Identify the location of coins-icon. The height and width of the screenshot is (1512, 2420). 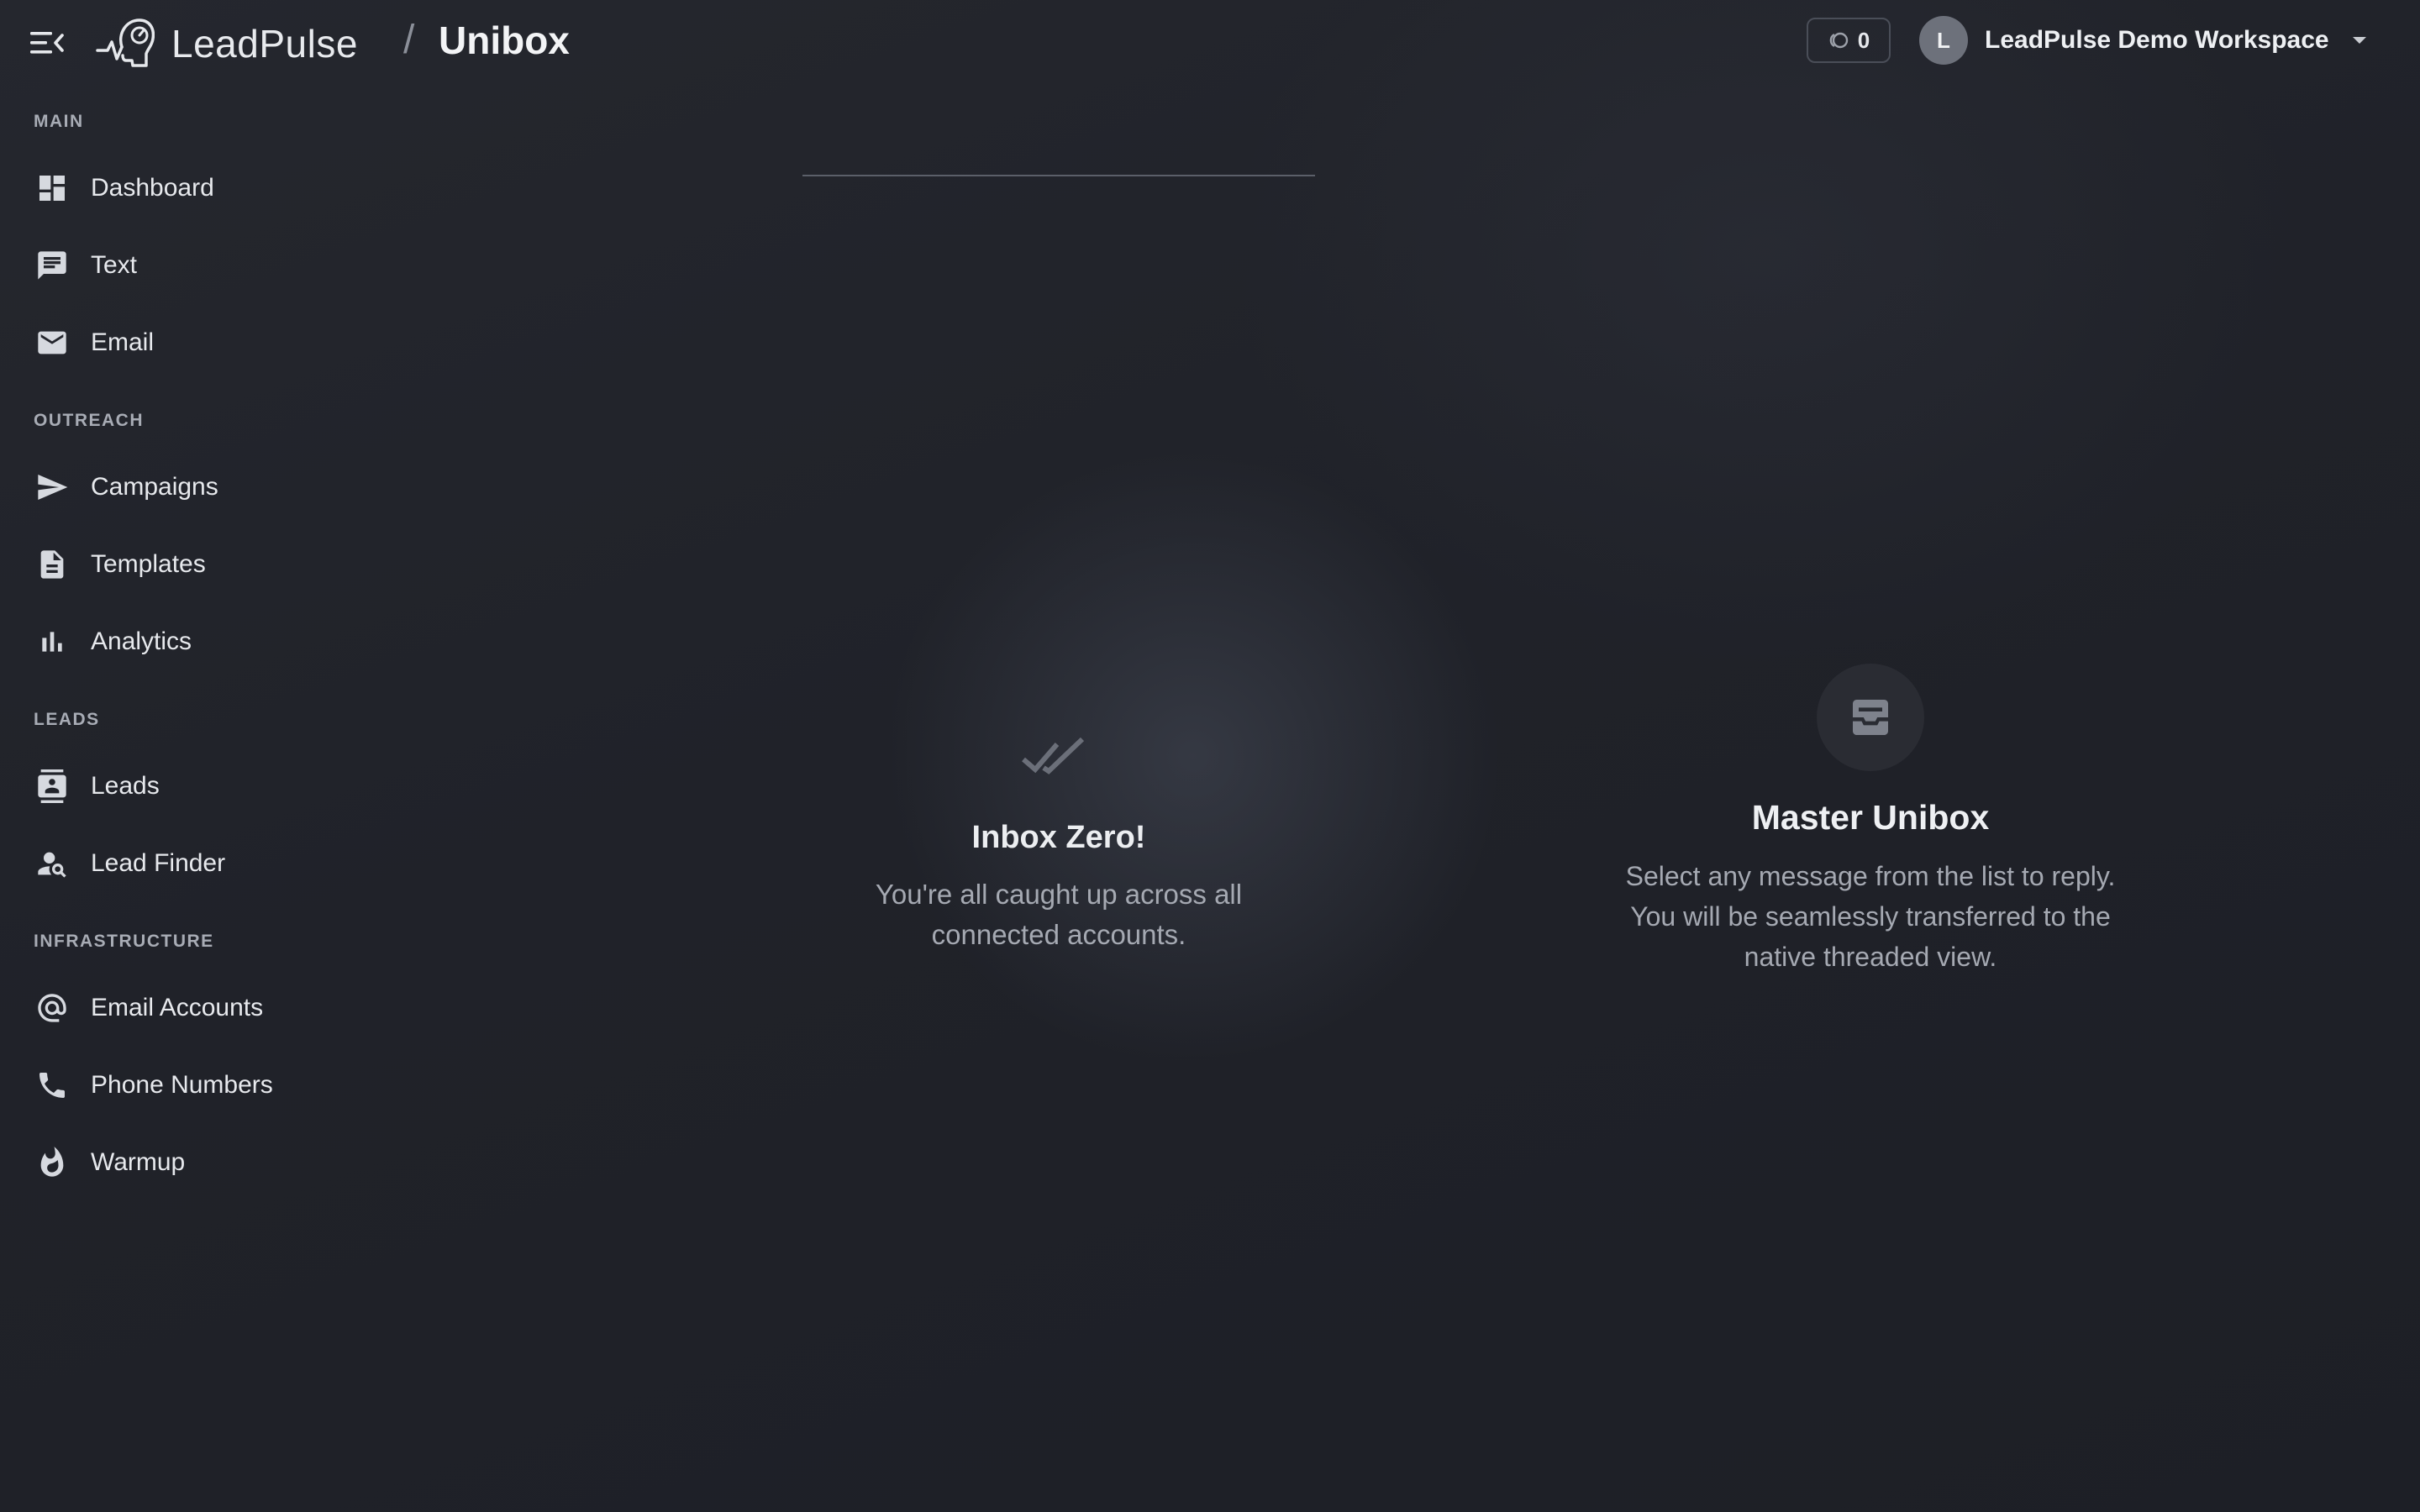
(1839, 40).